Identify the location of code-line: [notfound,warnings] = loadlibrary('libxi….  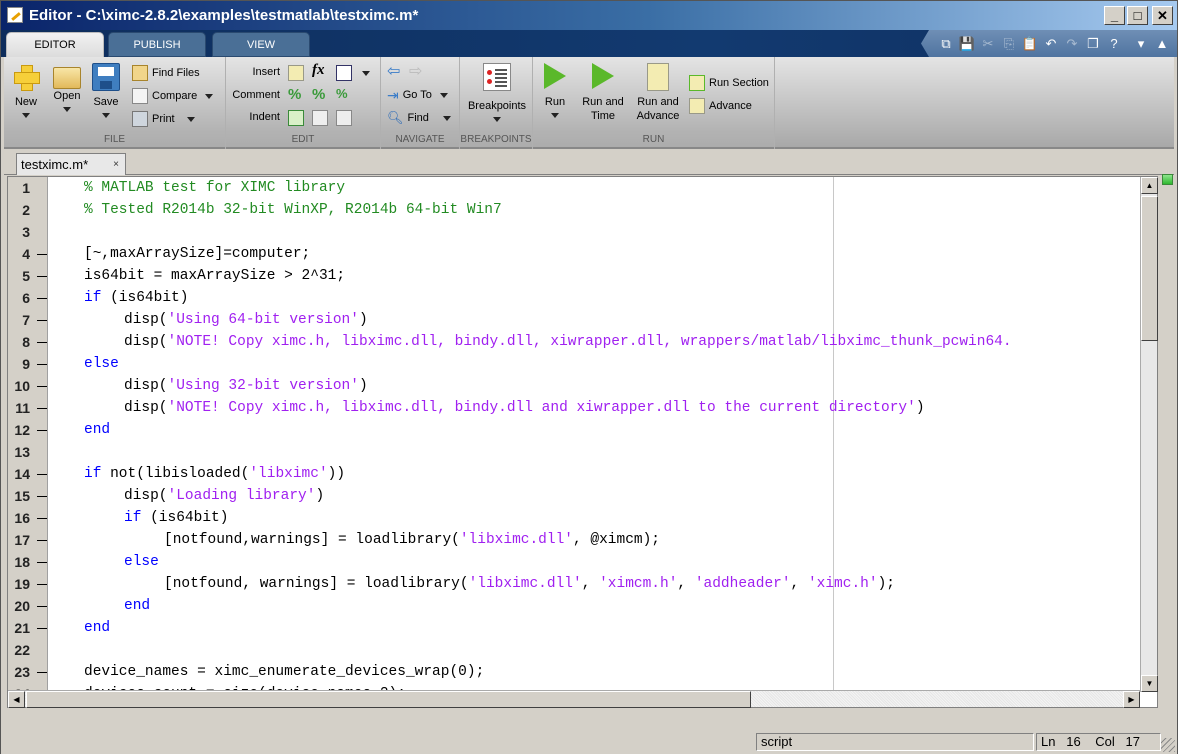
(594, 540).